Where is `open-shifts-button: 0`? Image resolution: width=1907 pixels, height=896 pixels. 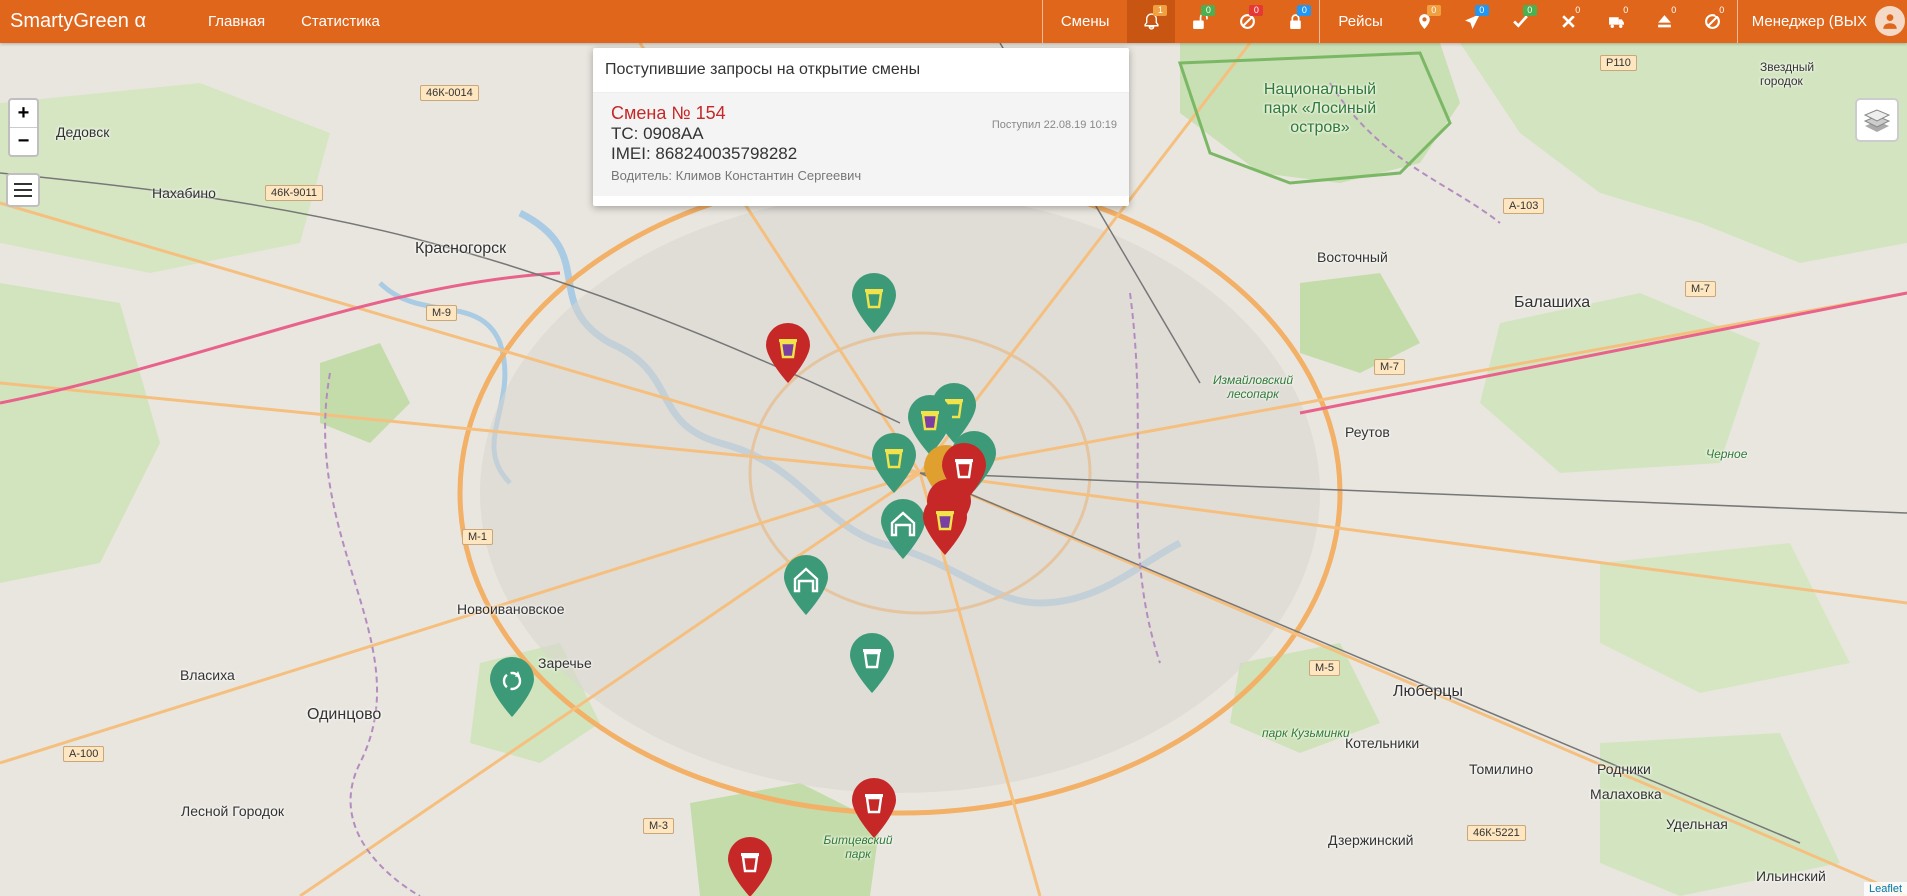
open-shifts-button: 0 is located at coordinates (1199, 21).